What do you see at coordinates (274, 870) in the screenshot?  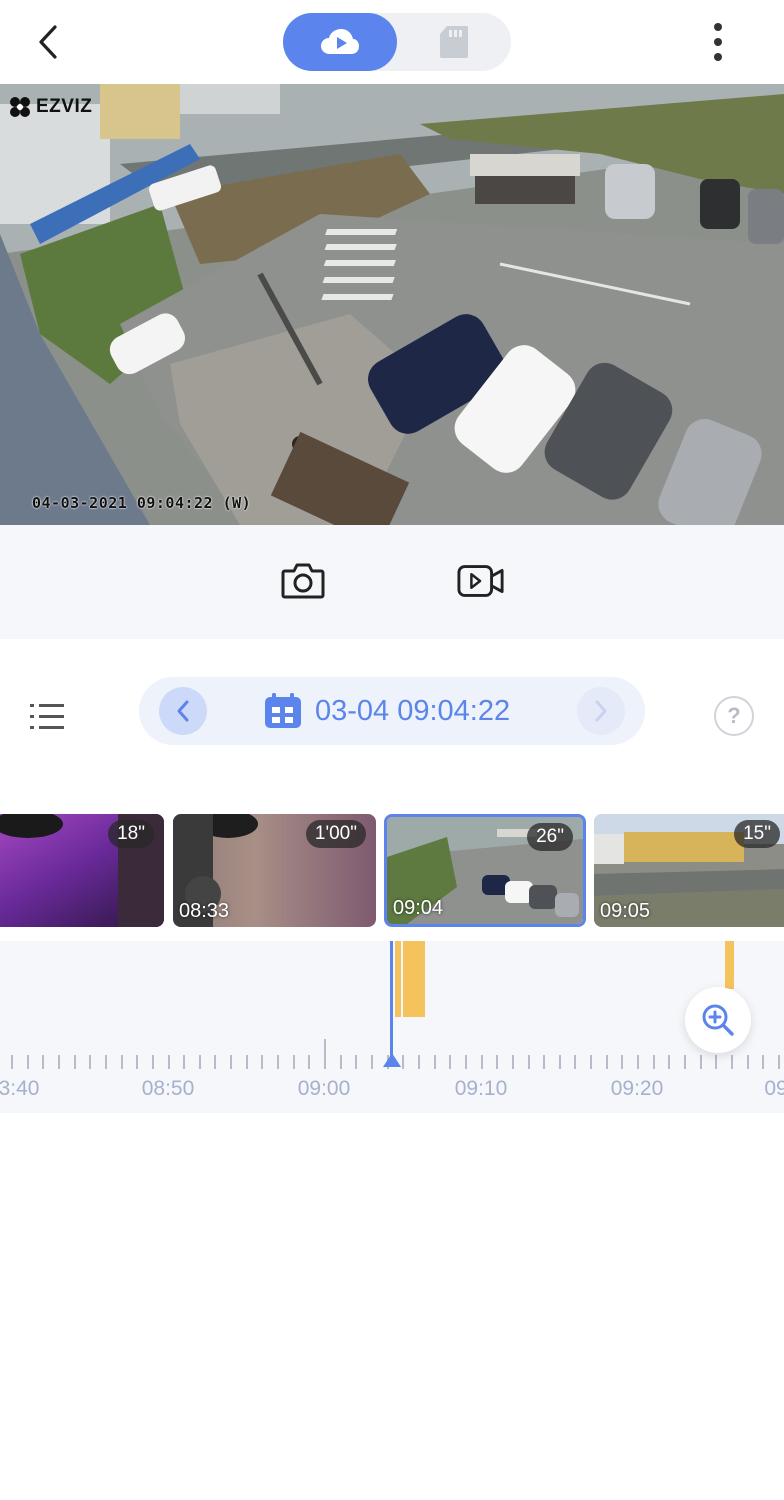 I see `clip-thumbnail: 1'00" 08:33` at bounding box center [274, 870].